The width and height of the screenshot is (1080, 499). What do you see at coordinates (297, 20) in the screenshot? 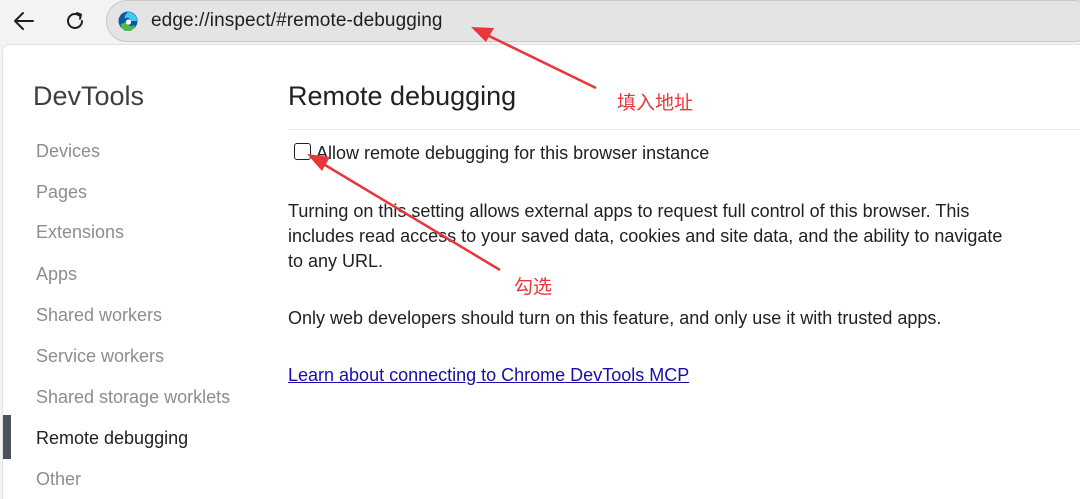
I see `url-text: edge://inspect/#remote-debugging` at bounding box center [297, 20].